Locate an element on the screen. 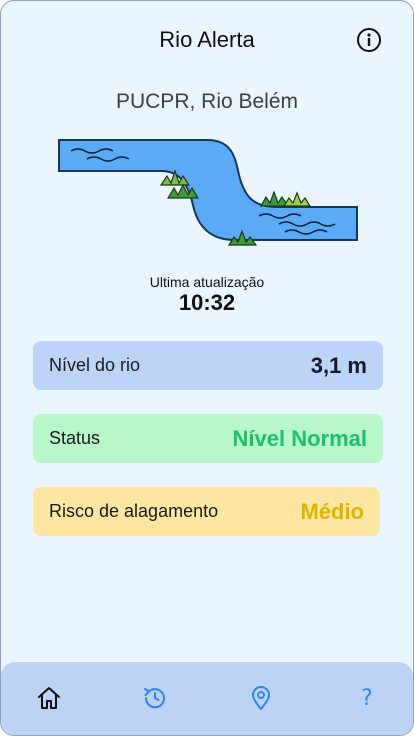 The width and height of the screenshot is (414, 736). river-level-label: Nível do rio is located at coordinates (95, 365).